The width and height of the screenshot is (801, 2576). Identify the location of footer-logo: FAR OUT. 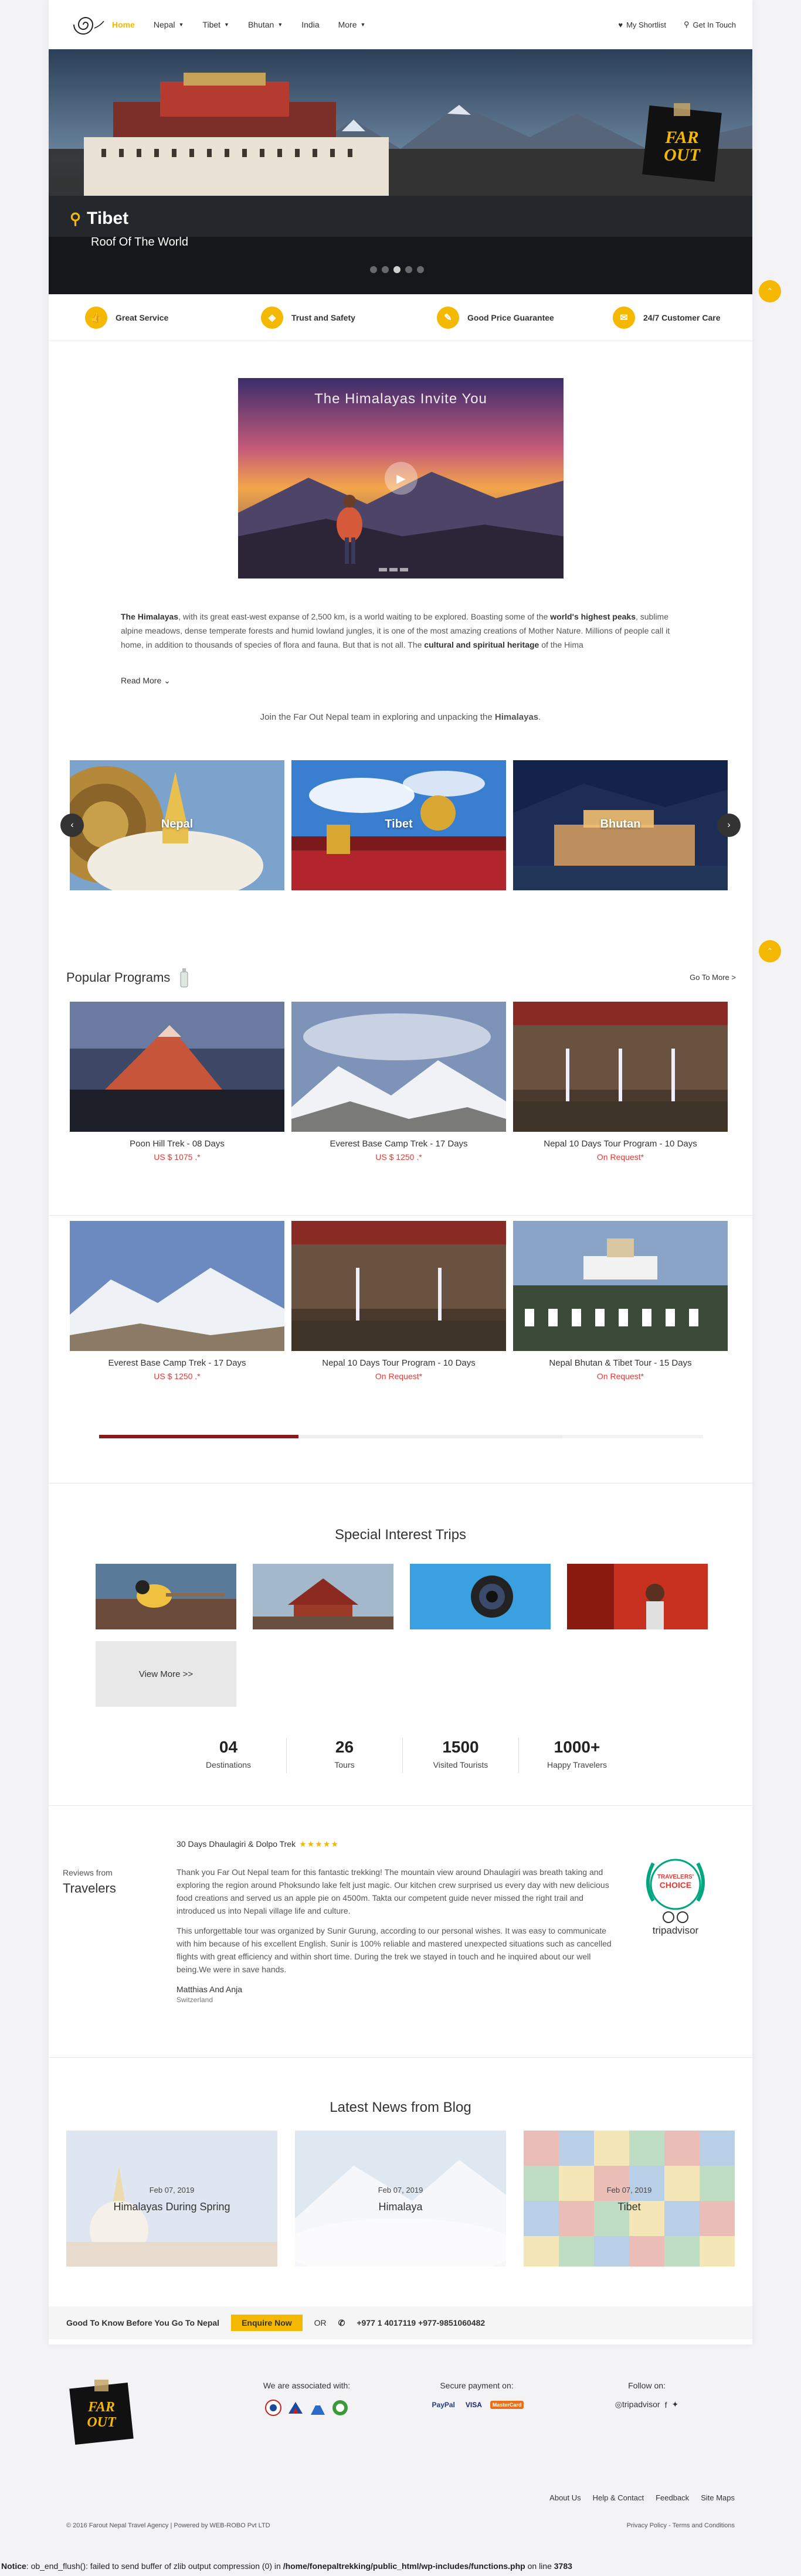
(101, 2412).